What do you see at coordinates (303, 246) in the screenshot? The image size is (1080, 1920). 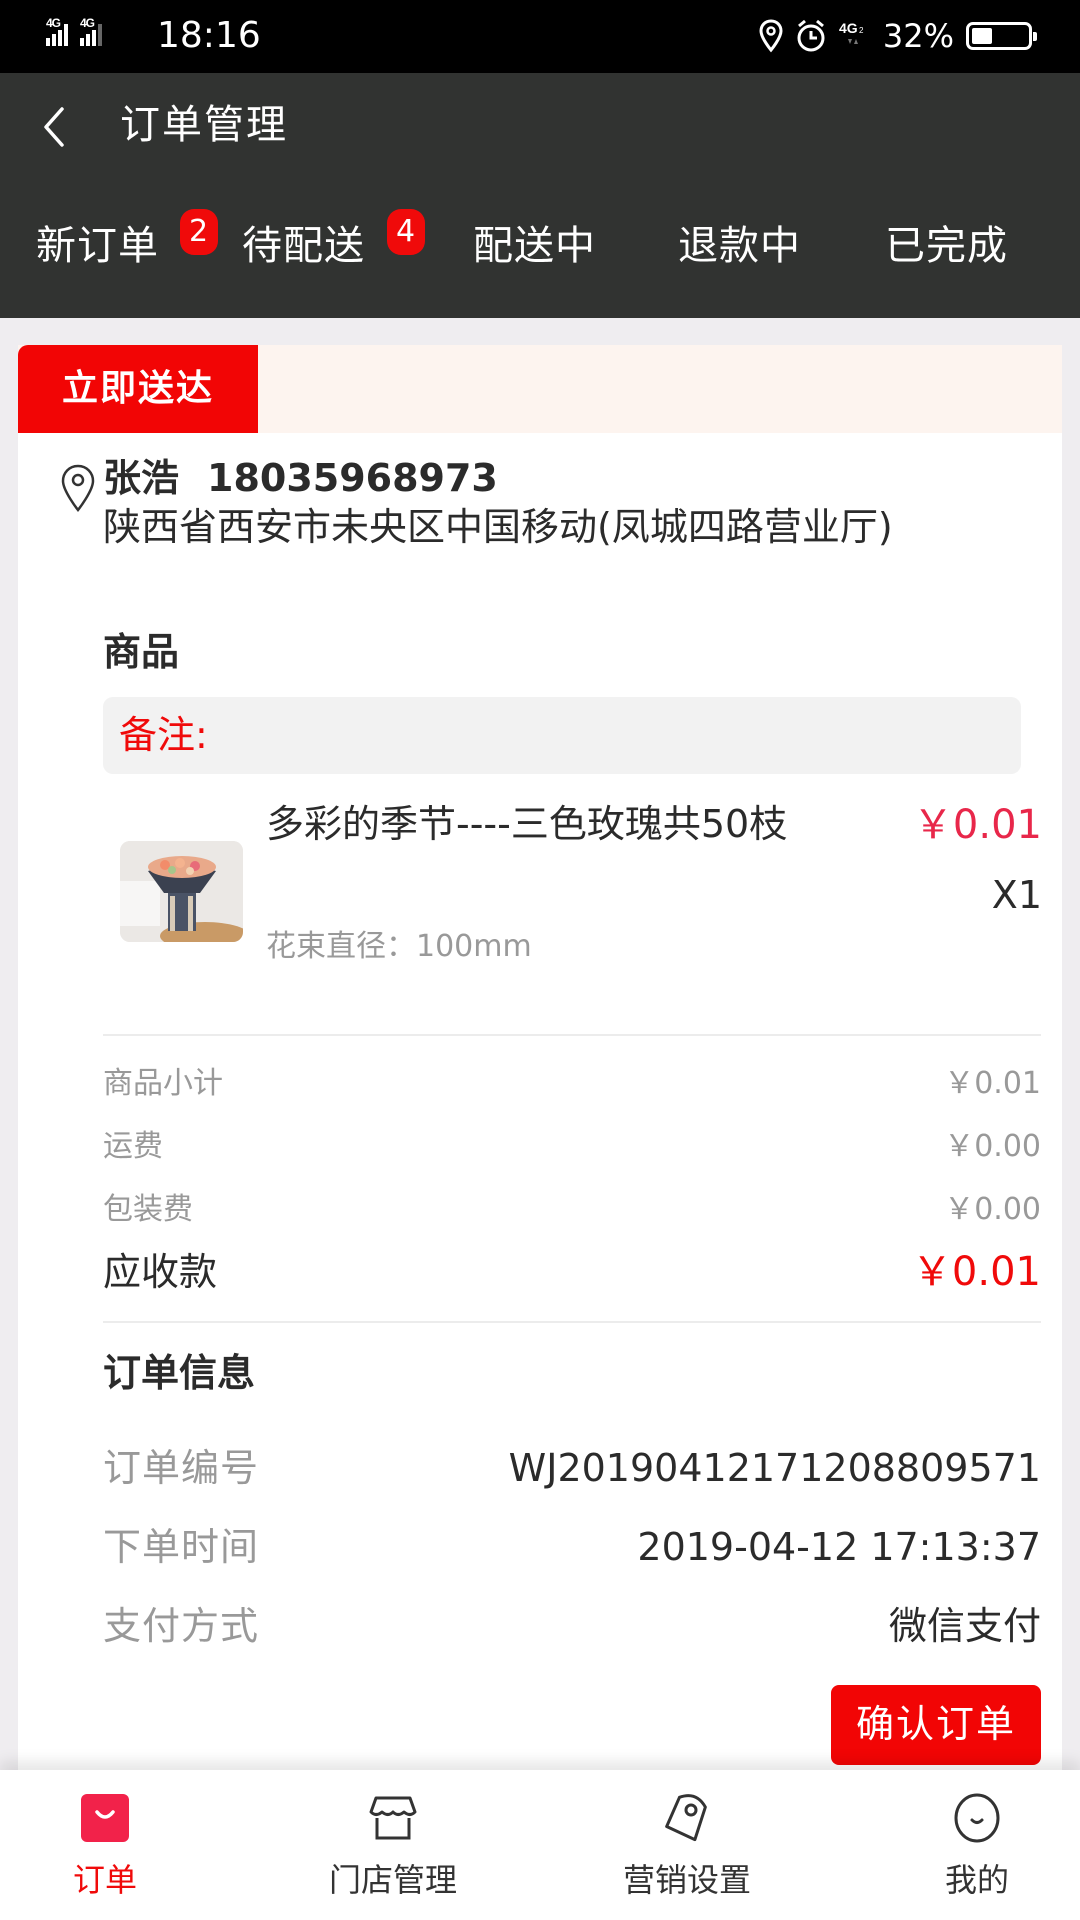 I see `tab-label: 待配送` at bounding box center [303, 246].